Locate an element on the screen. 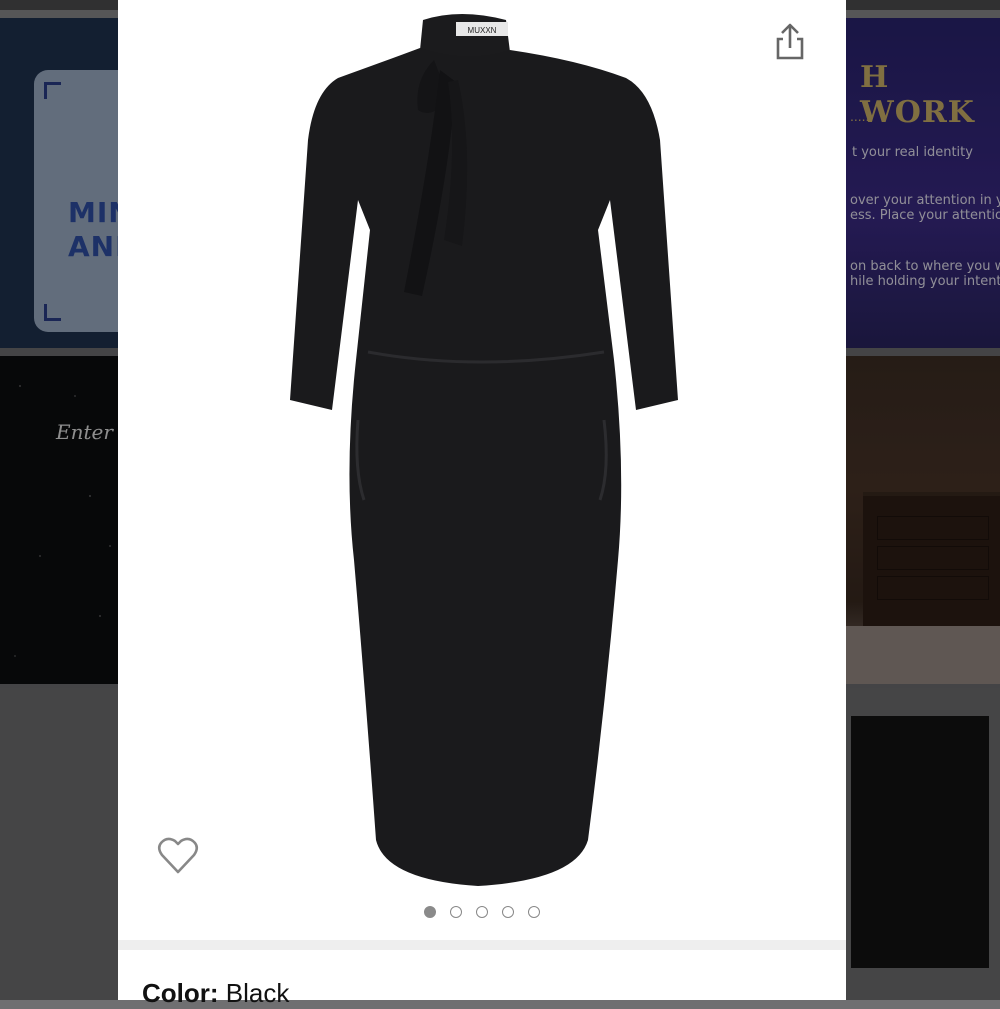 Image resolution: width=1000 pixels, height=1009 pixels. feed-tile-mindfulness: MIN AND is located at coordinates (60, 183).